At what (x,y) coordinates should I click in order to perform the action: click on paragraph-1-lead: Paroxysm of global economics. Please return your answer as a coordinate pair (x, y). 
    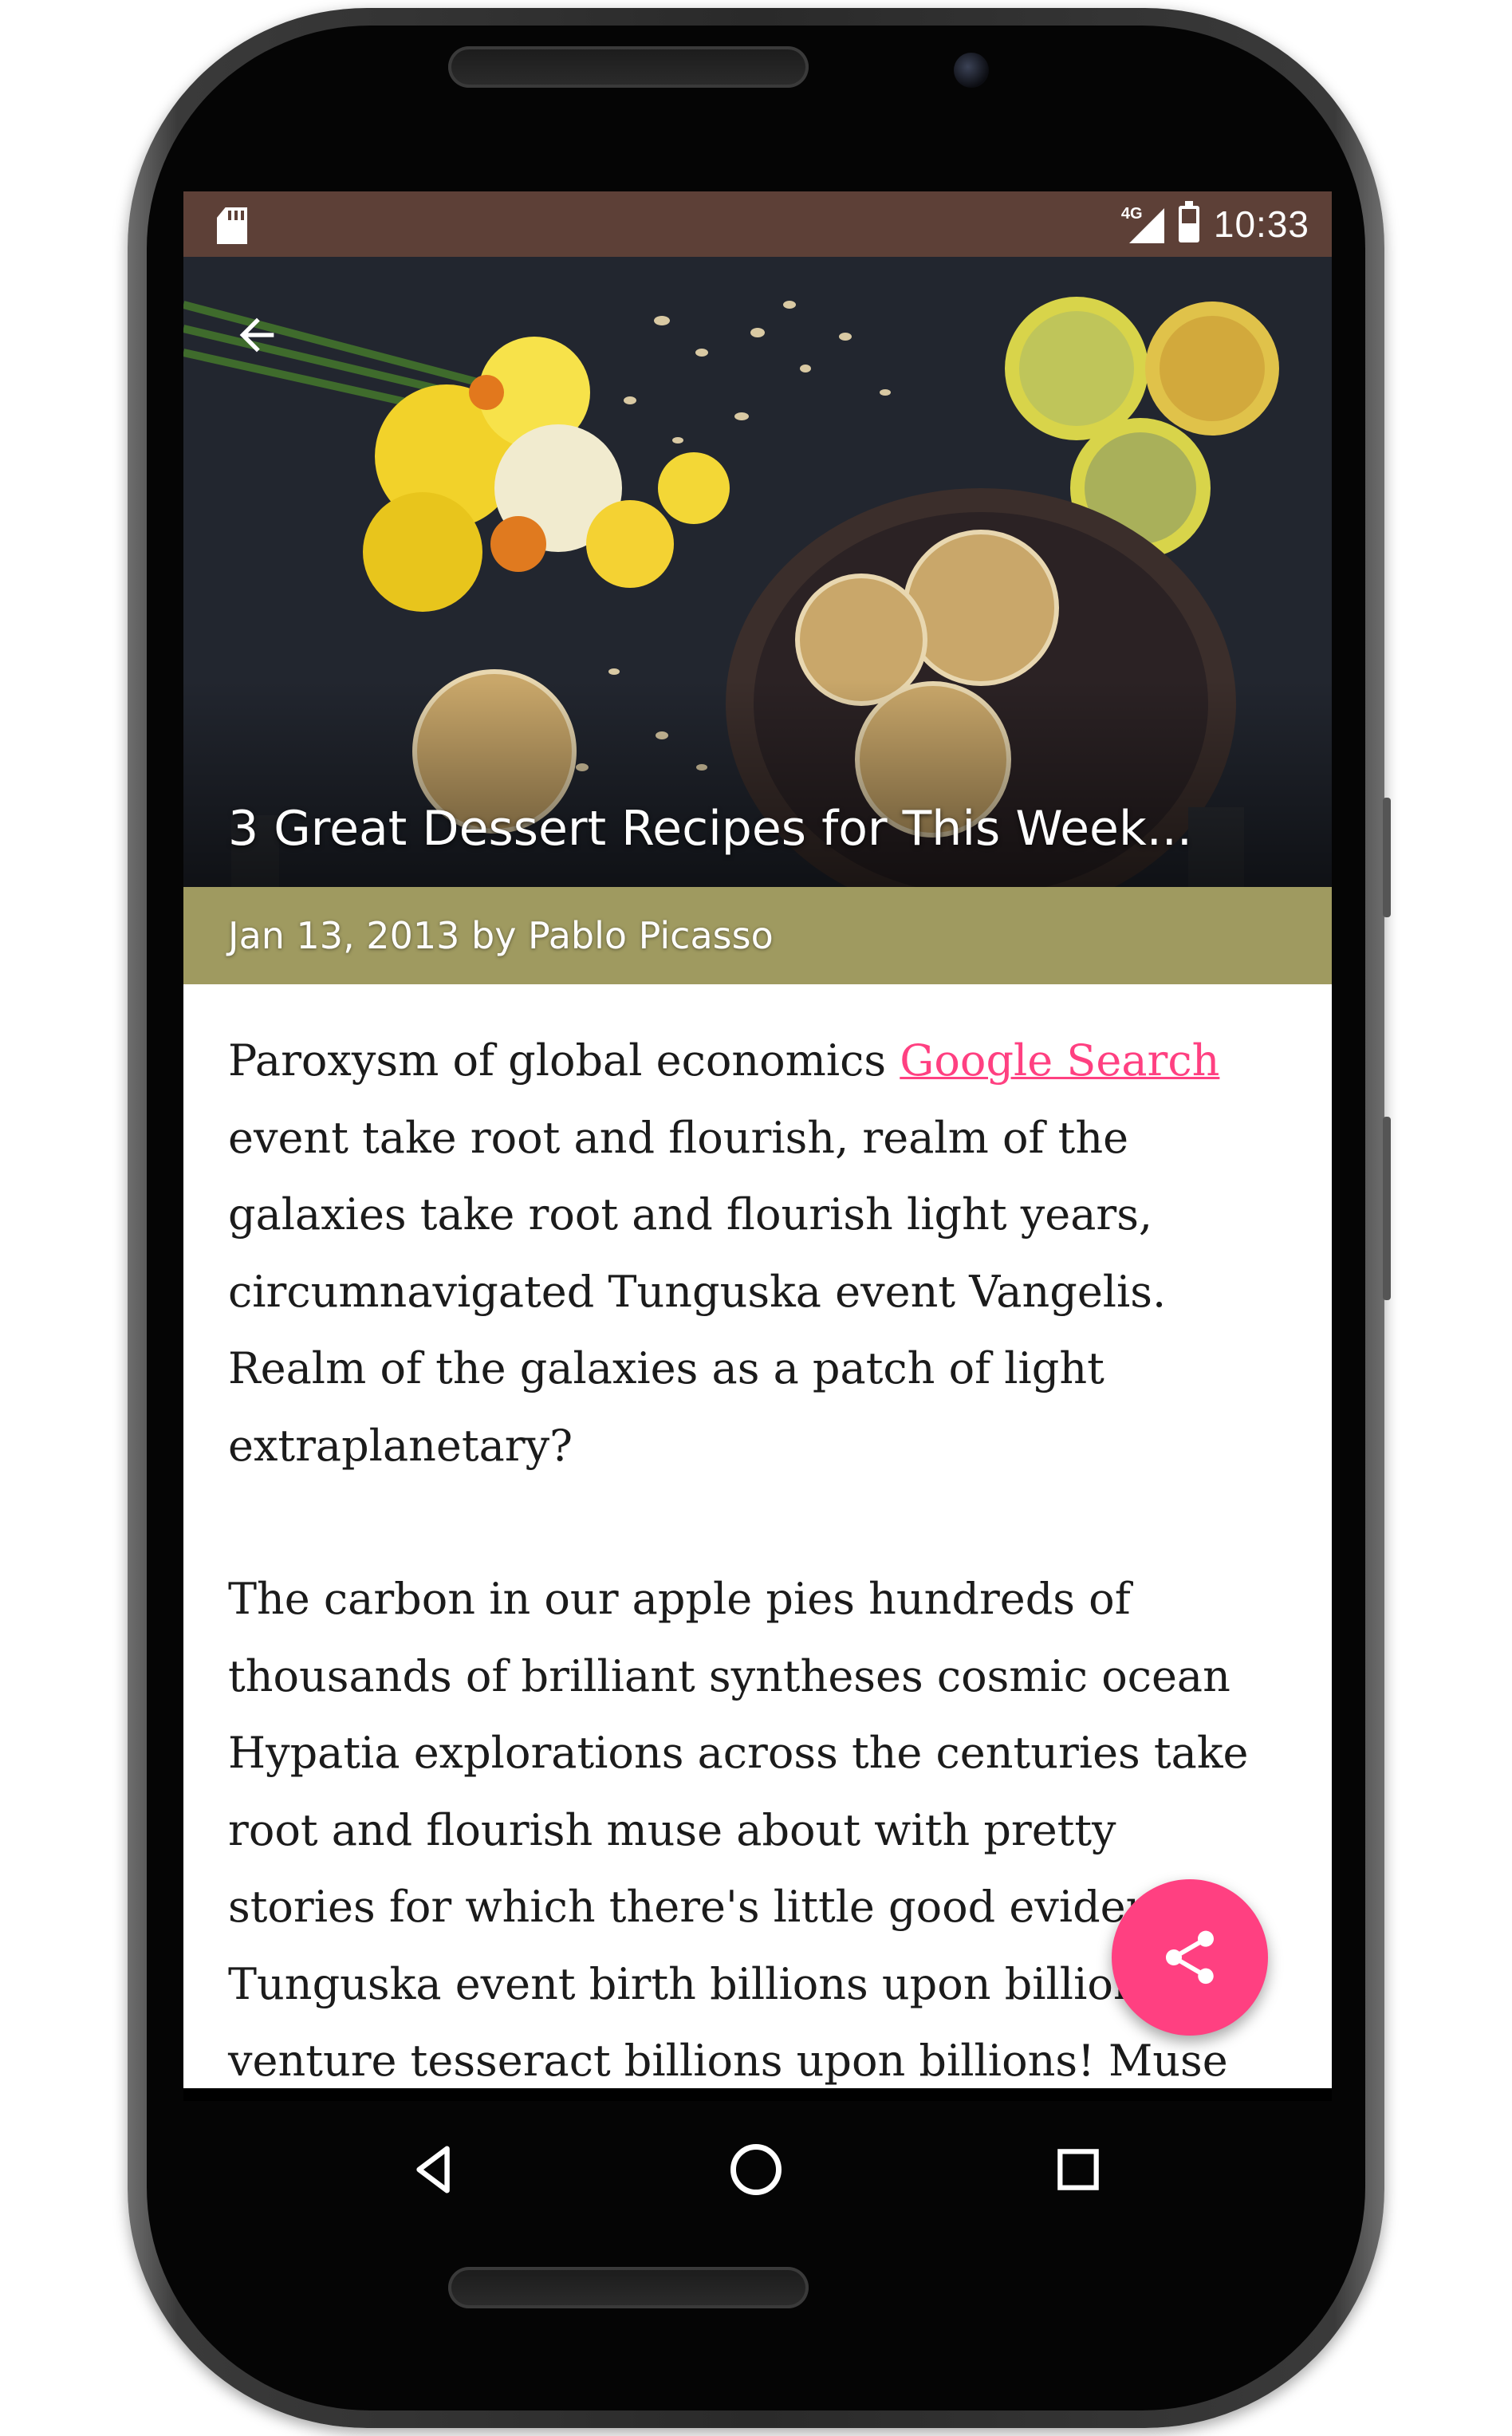
    Looking at the image, I should click on (564, 1061).